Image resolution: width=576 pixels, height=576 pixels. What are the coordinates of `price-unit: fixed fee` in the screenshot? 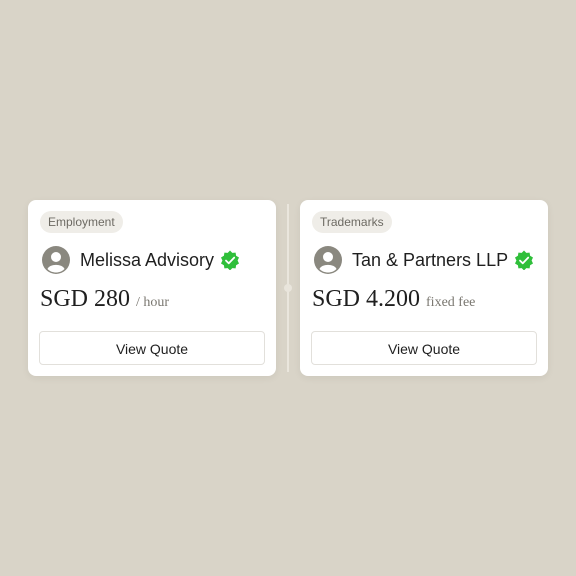 It's located at (451, 302).